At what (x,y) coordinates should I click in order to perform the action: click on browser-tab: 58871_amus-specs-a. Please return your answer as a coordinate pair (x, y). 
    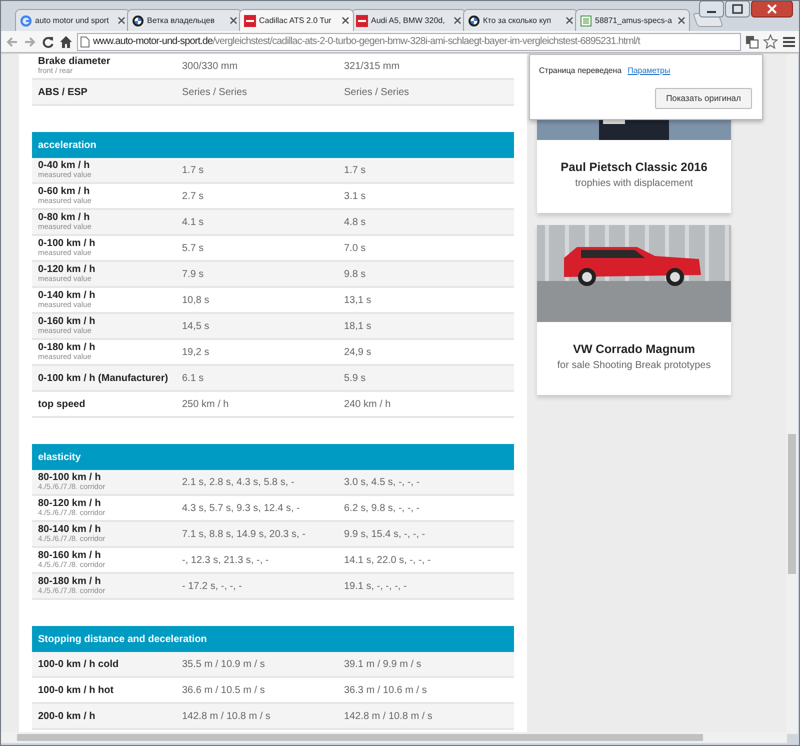
    Looking at the image, I should click on (632, 20).